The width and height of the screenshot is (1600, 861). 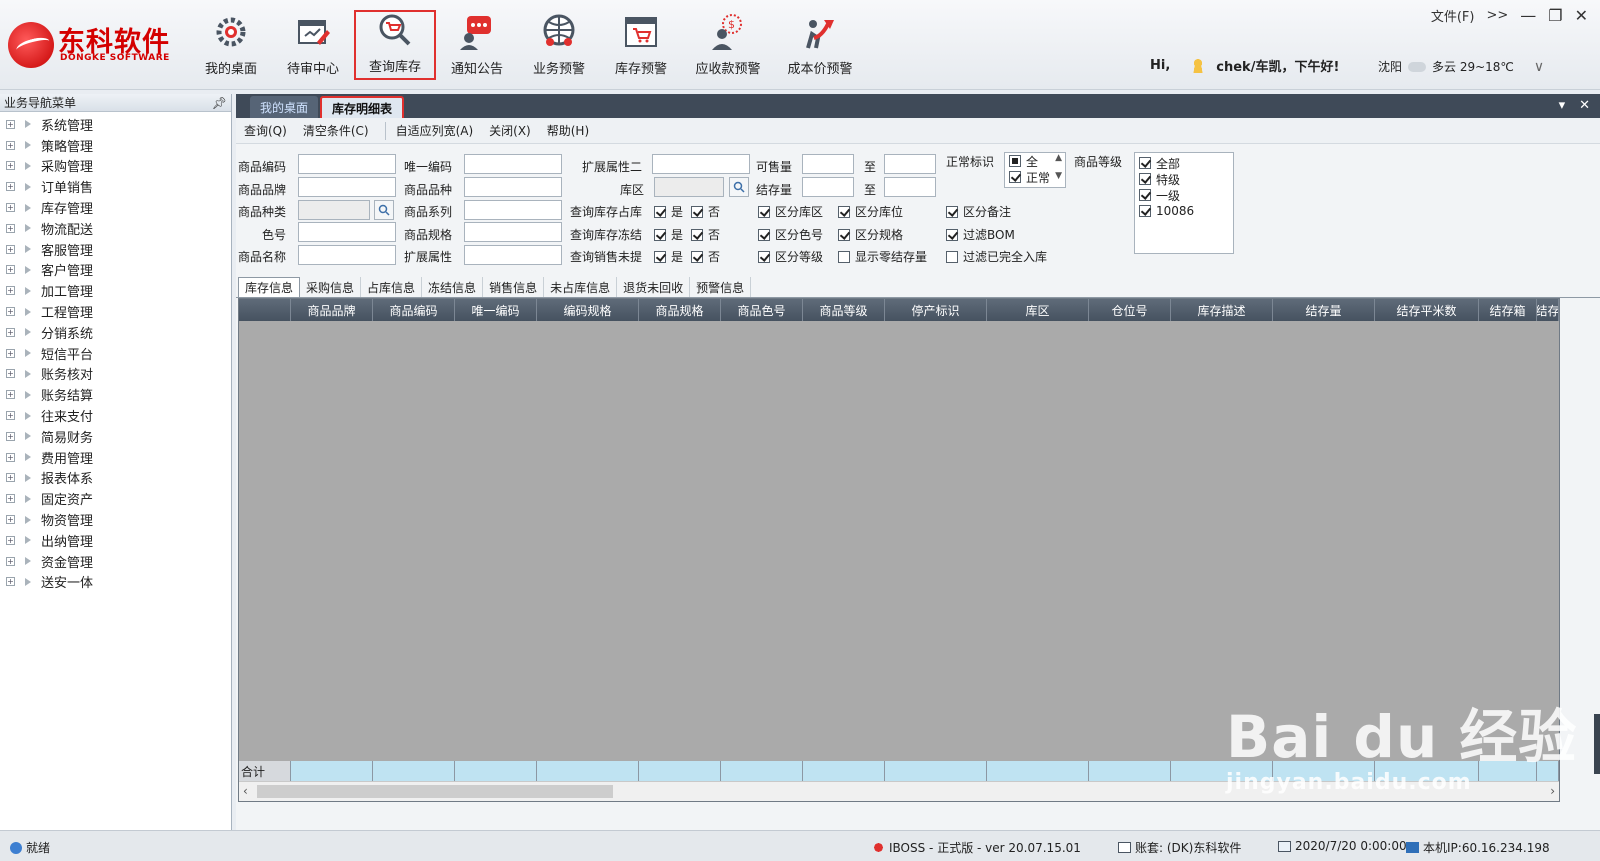 What do you see at coordinates (936, 310) in the screenshot?
I see `grid-column-header: 停产标识` at bounding box center [936, 310].